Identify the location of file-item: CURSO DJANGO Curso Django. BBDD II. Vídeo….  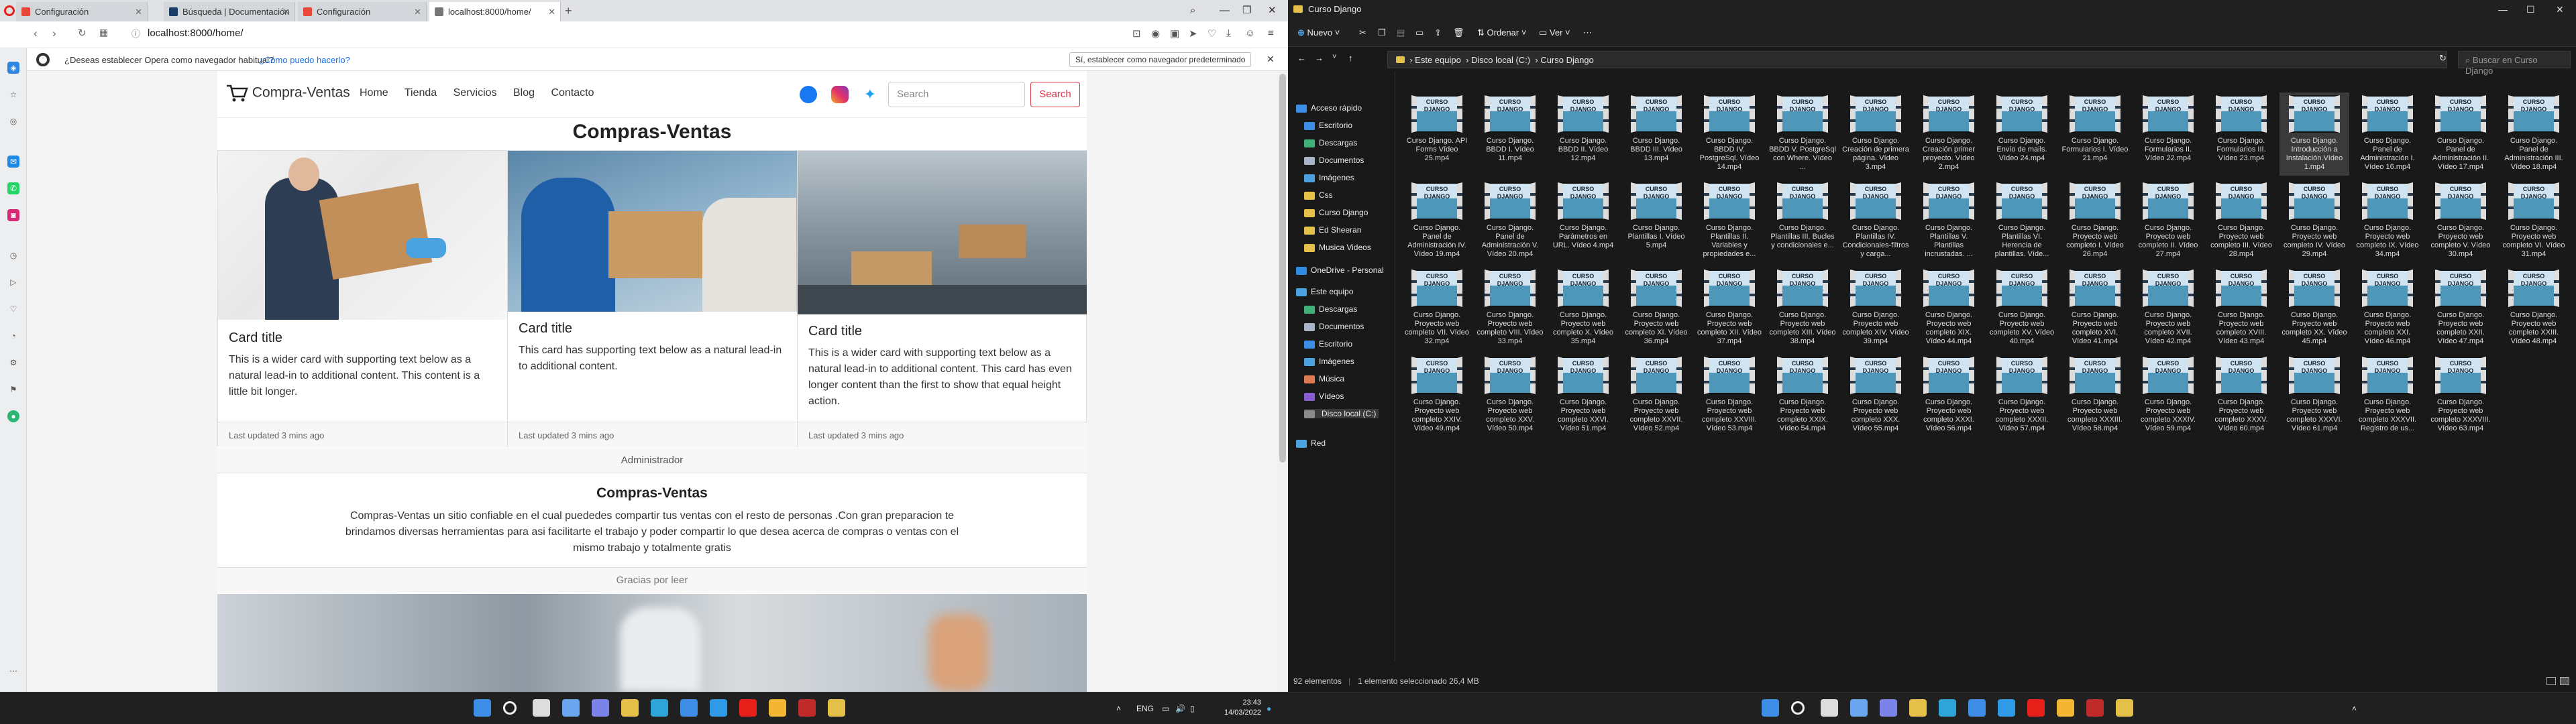
(1583, 134).